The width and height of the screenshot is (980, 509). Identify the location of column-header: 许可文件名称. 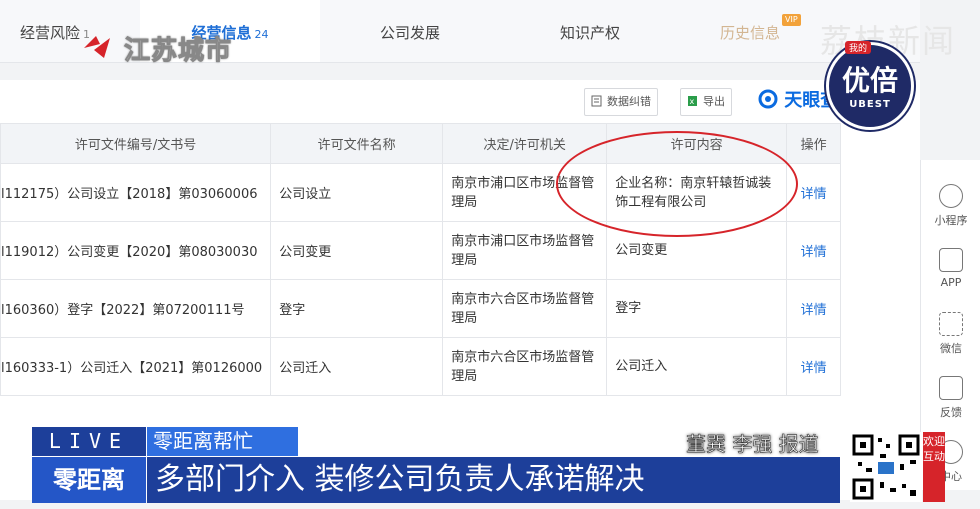
(357, 143).